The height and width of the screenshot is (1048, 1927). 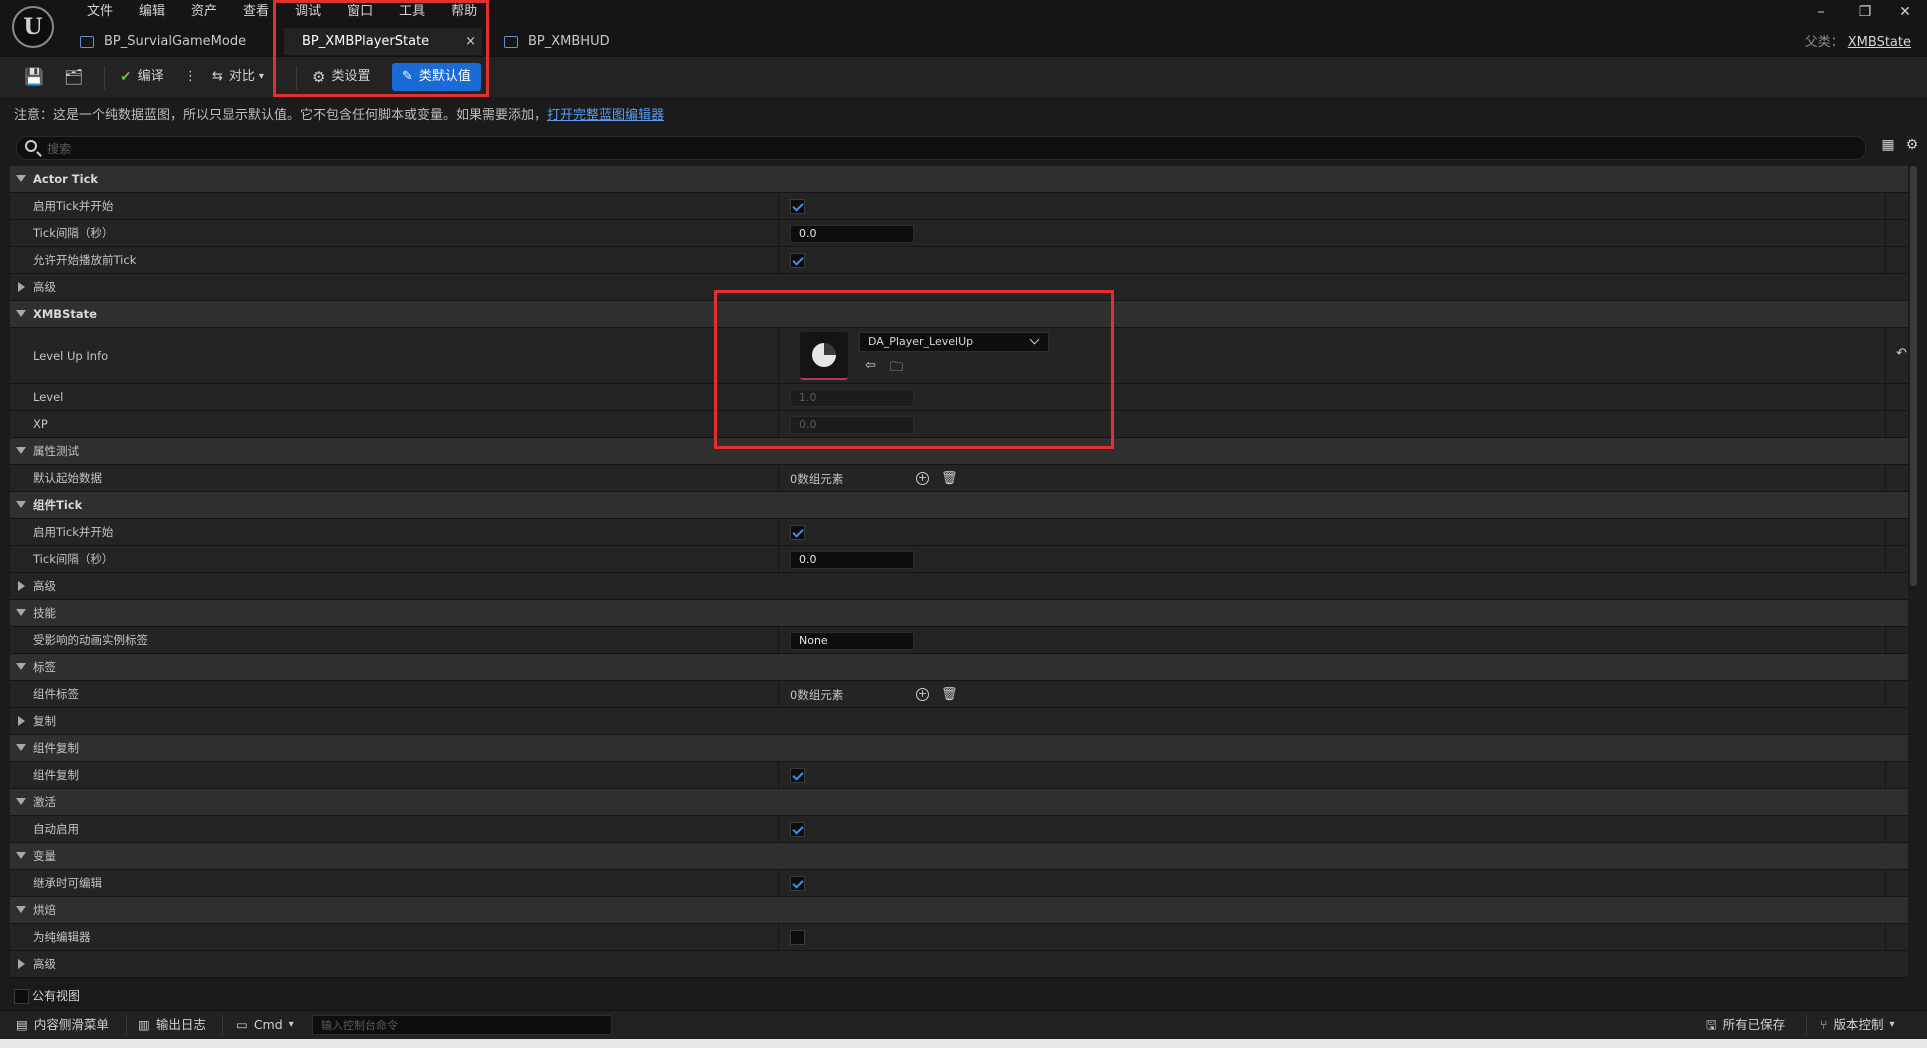 What do you see at coordinates (204, 13) in the screenshot?
I see `menu-asset: 资产` at bounding box center [204, 13].